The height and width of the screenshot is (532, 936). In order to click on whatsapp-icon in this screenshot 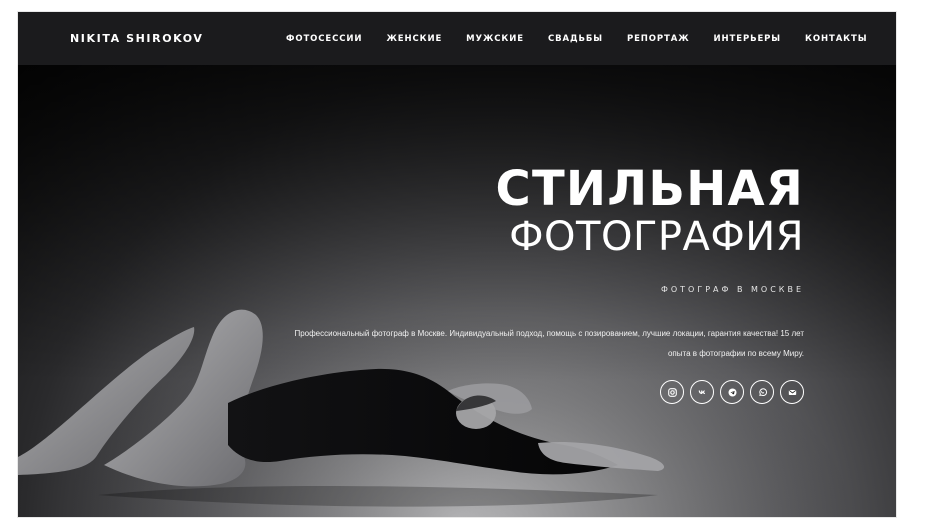, I will do `click(762, 392)`.